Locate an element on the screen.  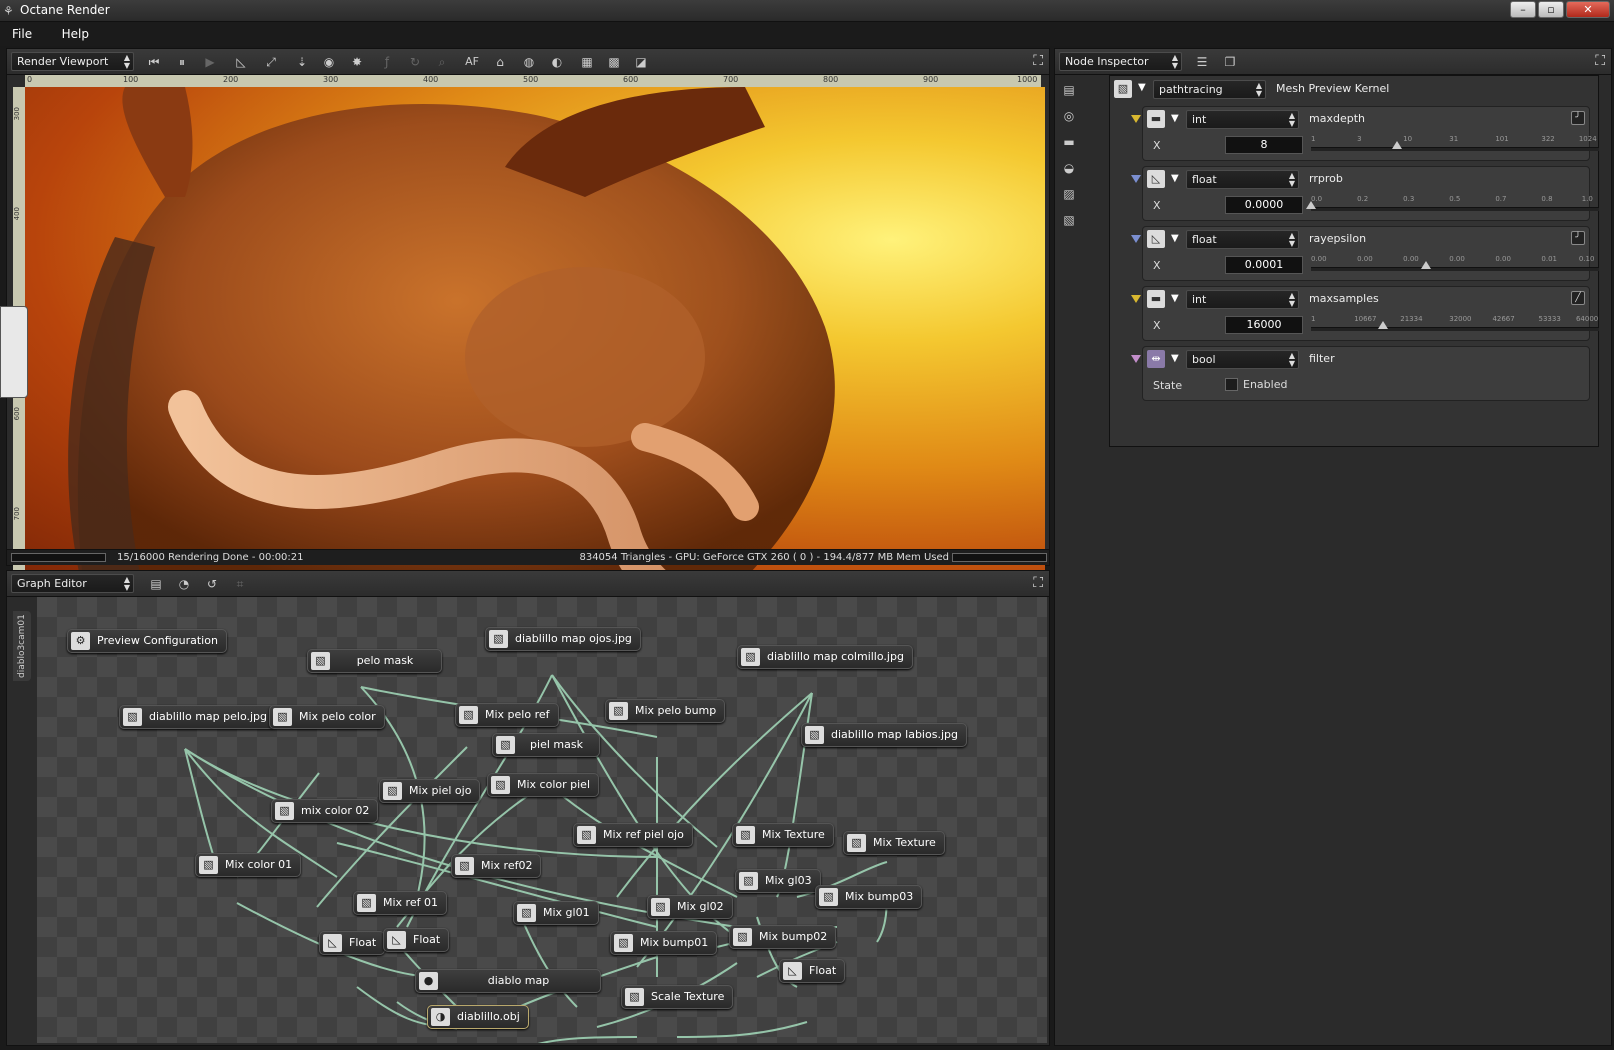
pick-material-icon: ◉ is located at coordinates (329, 62).